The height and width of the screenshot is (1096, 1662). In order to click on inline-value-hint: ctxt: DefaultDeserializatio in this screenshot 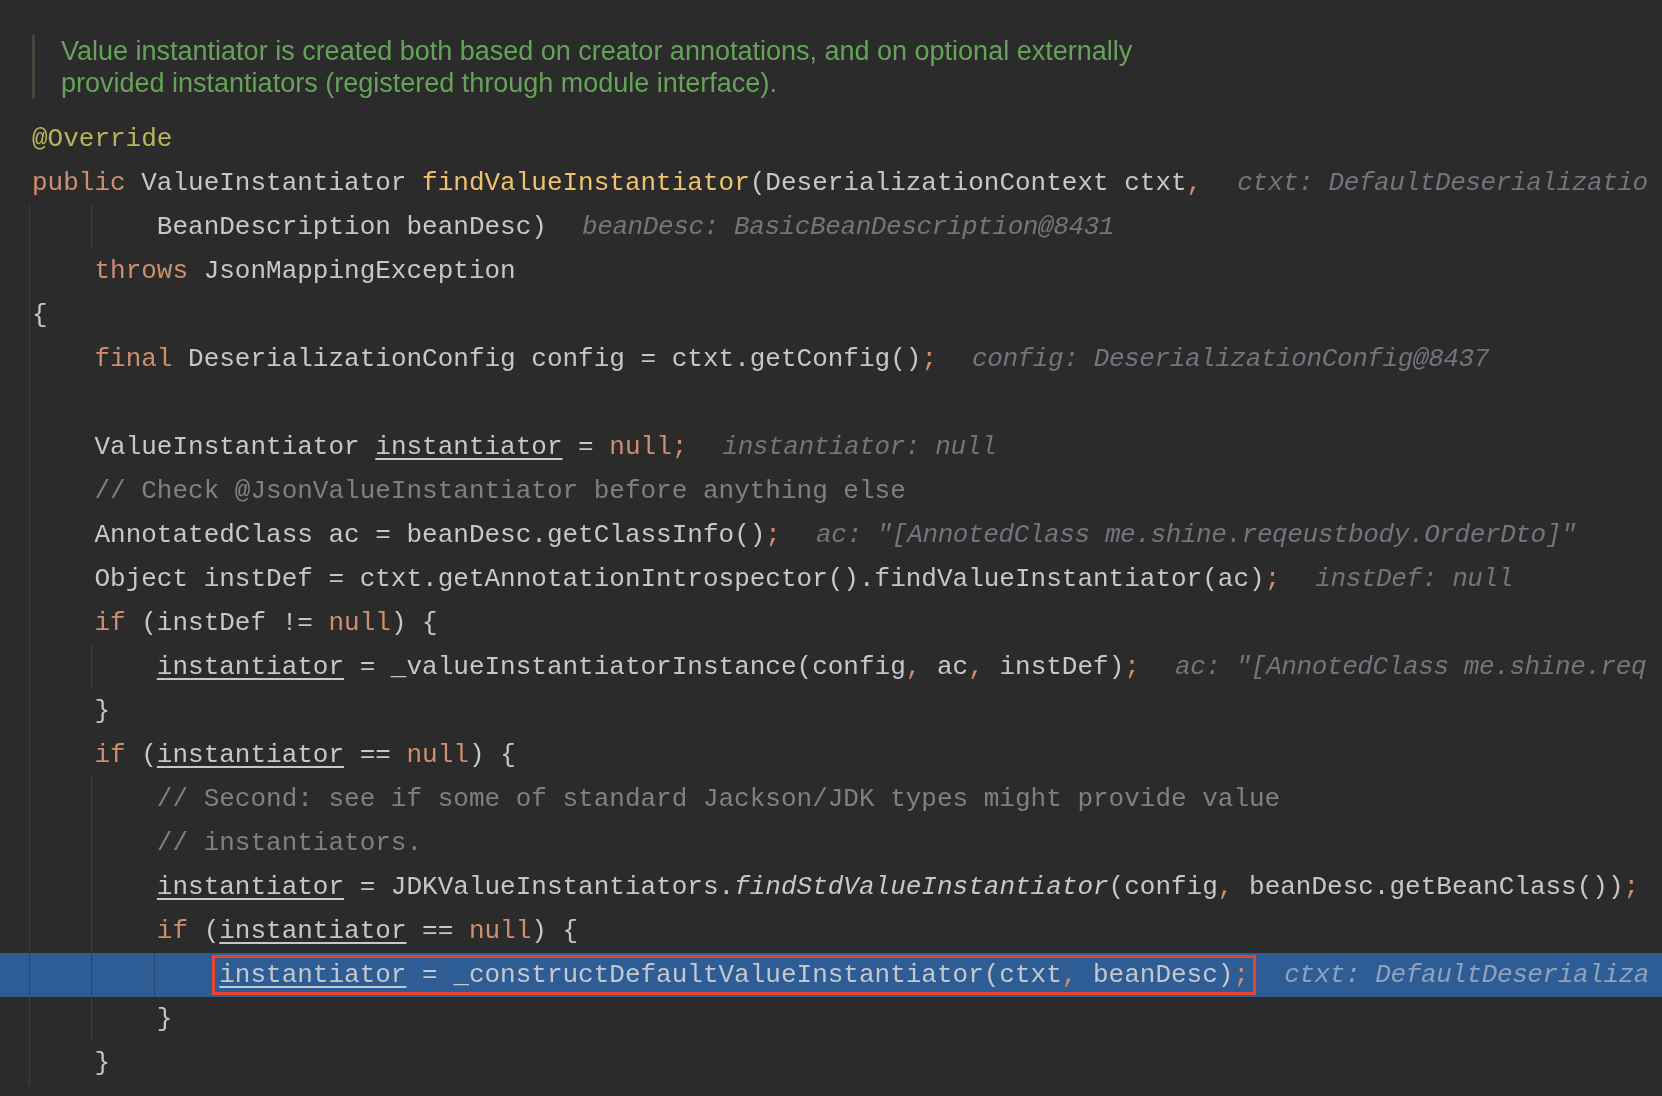, I will do `click(1442, 183)`.